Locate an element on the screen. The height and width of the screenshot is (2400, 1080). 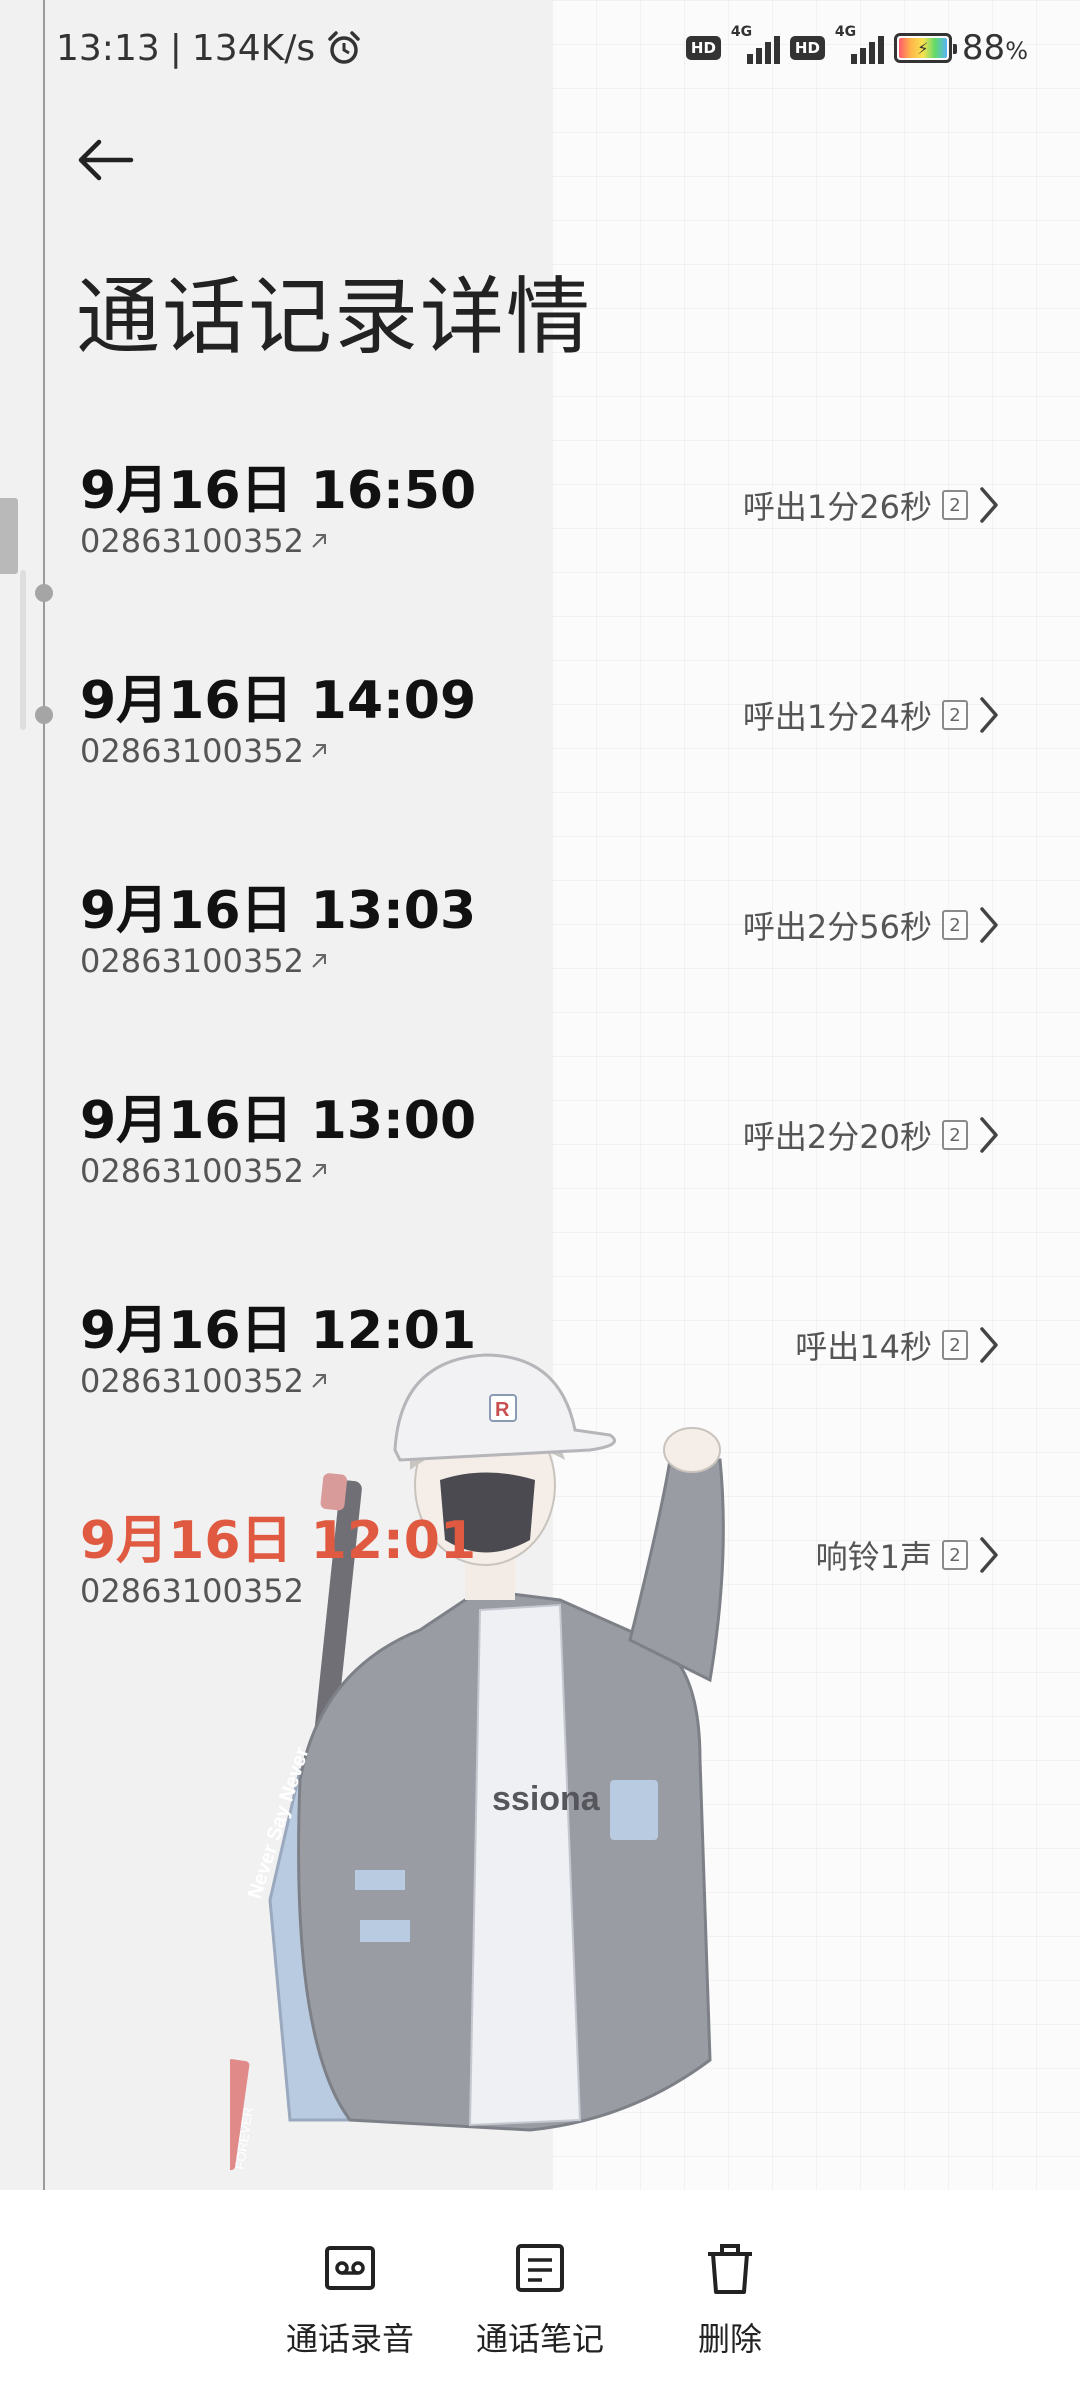
call-duration: 呼出2分20秒 is located at coordinates (837, 1137).